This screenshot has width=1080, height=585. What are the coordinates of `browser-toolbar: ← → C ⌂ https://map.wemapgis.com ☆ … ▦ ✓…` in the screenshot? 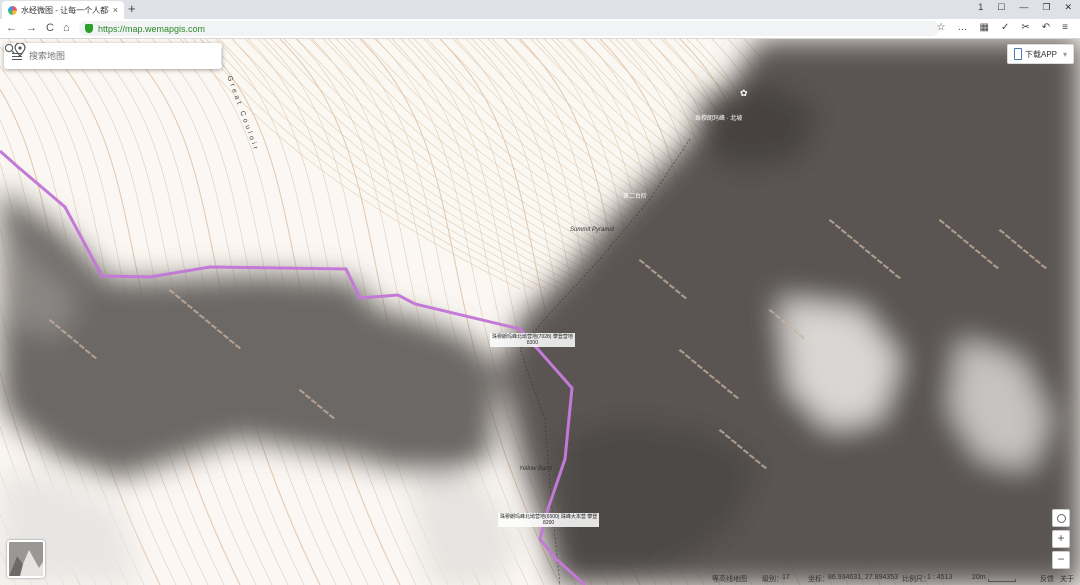 It's located at (540, 29).